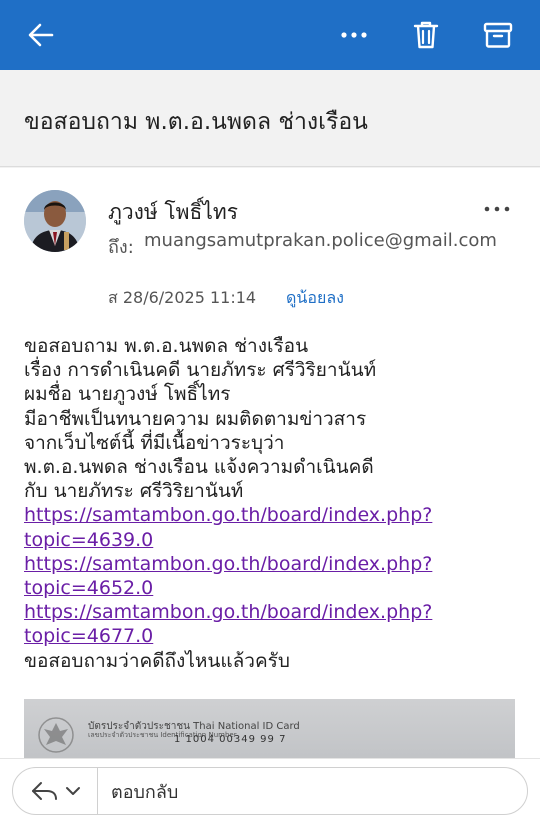  Describe the element at coordinates (315, 298) in the screenshot. I see `show-less-link: ดูน้อยลง` at that location.